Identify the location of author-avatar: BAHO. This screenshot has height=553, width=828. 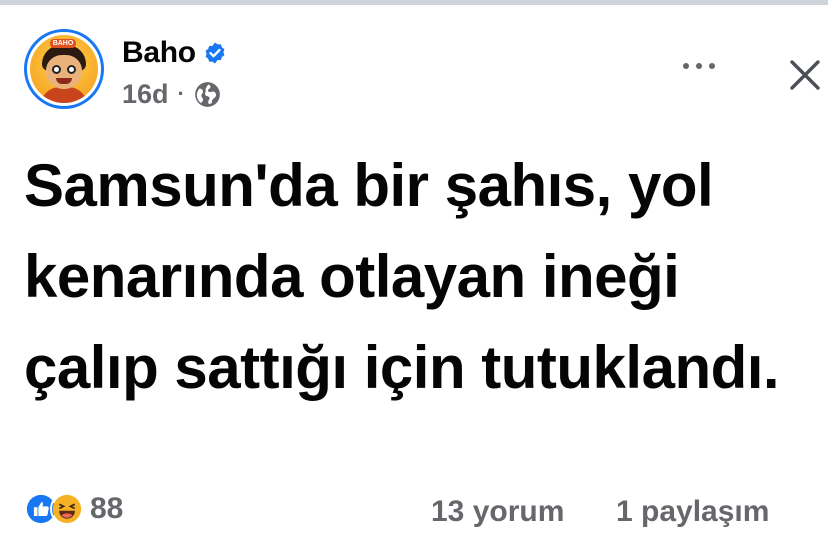
(64, 69).